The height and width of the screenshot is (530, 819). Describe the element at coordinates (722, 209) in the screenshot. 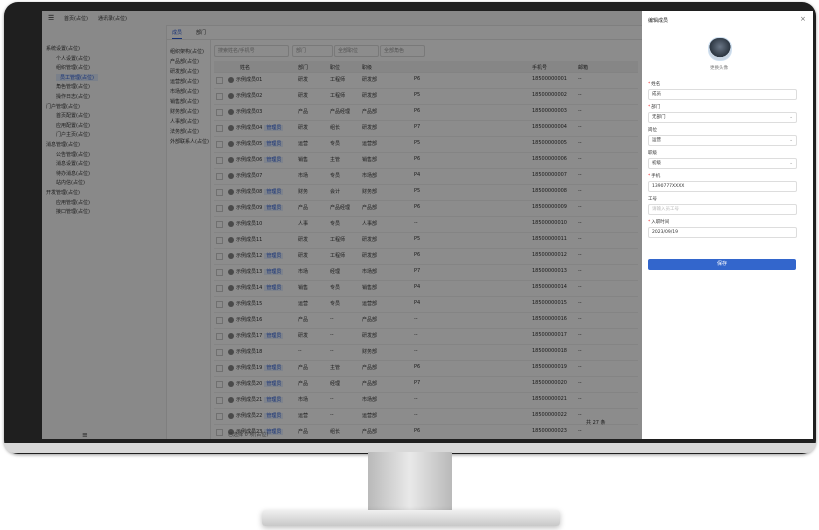

I see `text-field: 请输入员工号` at that location.